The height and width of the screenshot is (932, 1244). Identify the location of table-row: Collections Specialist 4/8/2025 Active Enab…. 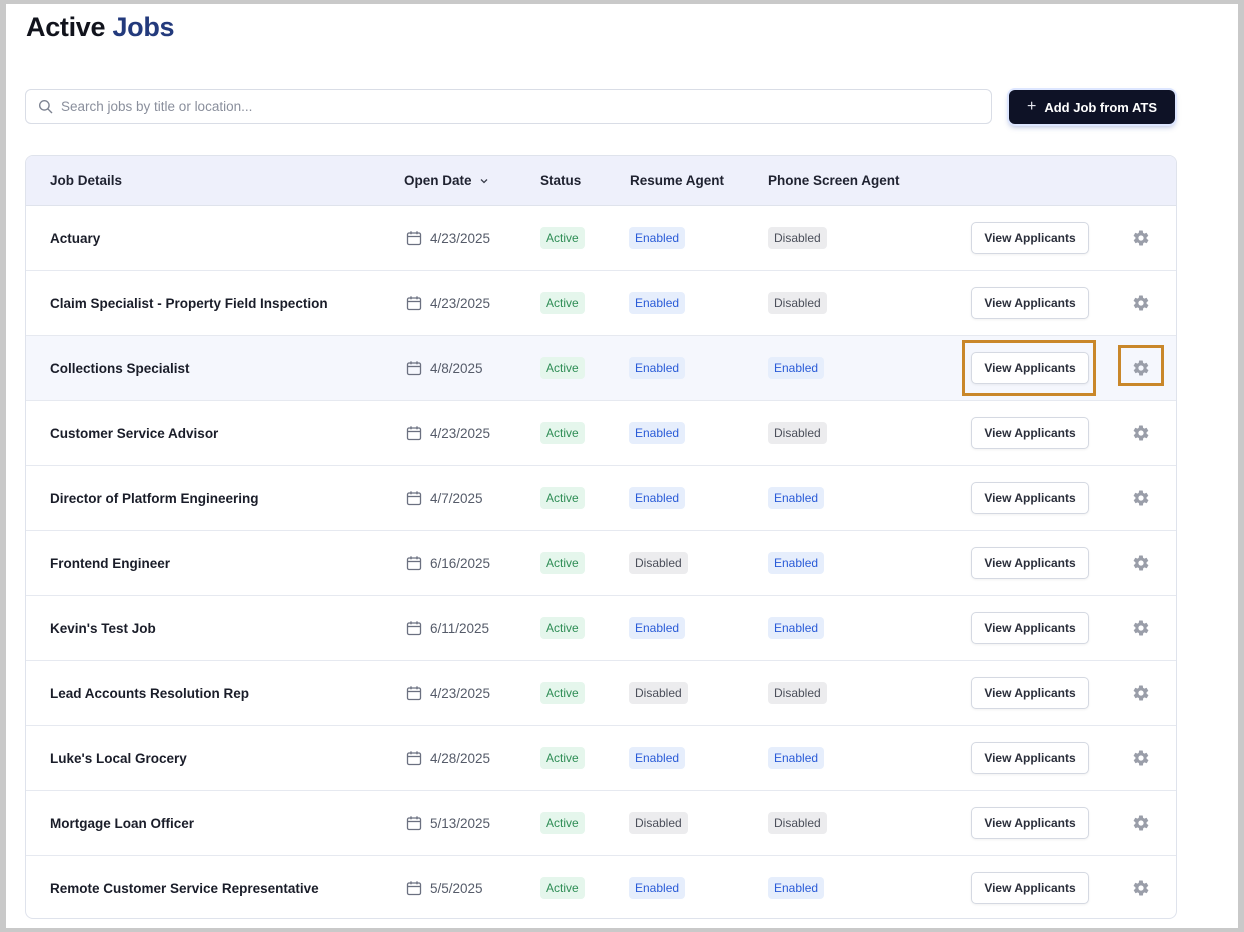
(601, 368).